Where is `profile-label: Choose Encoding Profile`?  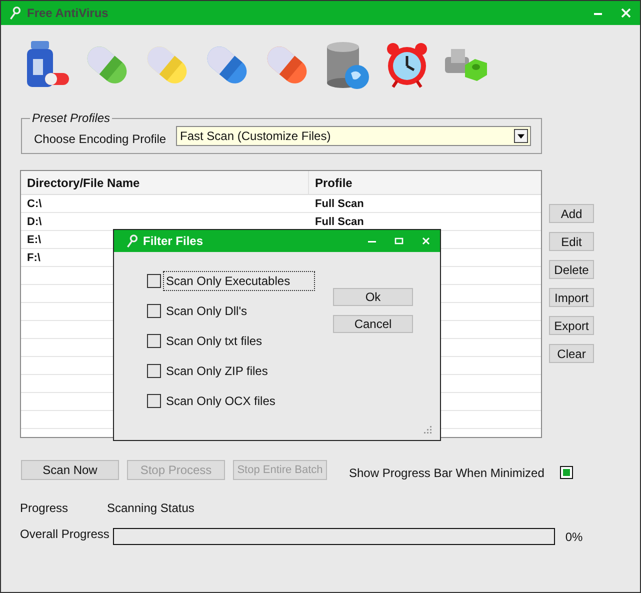
profile-label: Choose Encoding Profile is located at coordinates (101, 139).